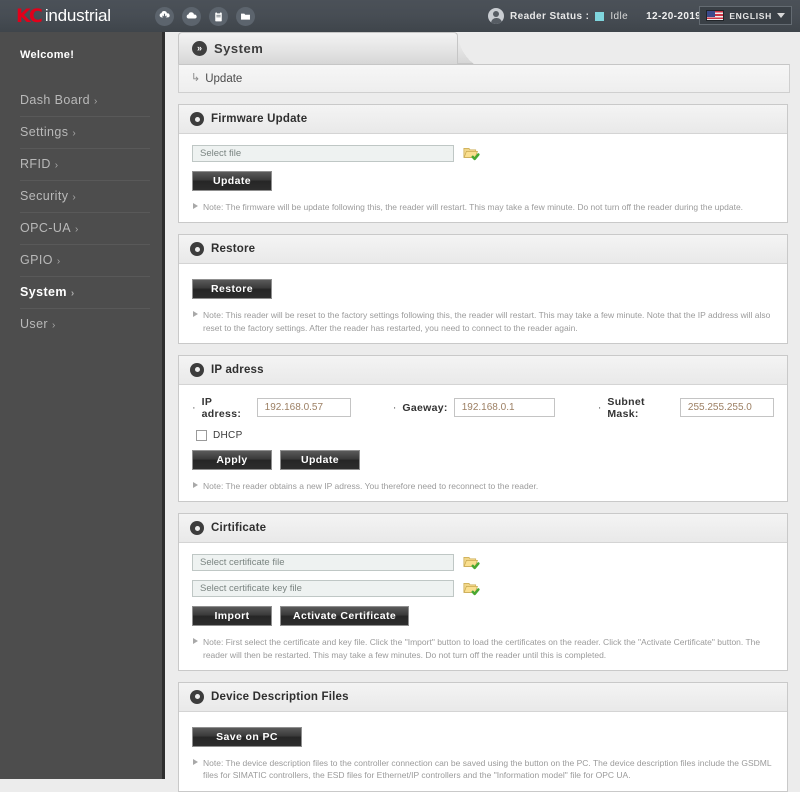 This screenshot has width=800, height=792. I want to click on tab-curve-decoration, so click(478, 48).